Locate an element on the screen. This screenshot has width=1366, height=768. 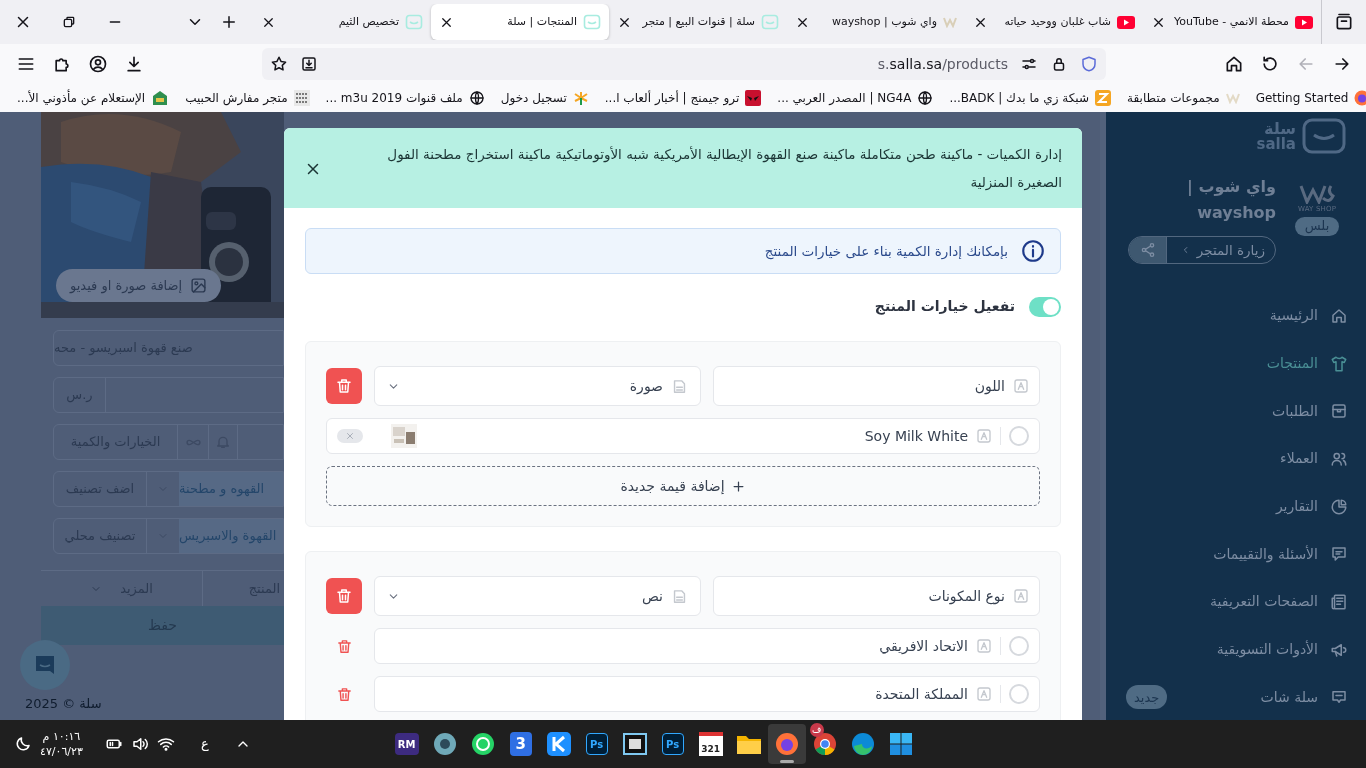
shield-icon is located at coordinates (1089, 64).